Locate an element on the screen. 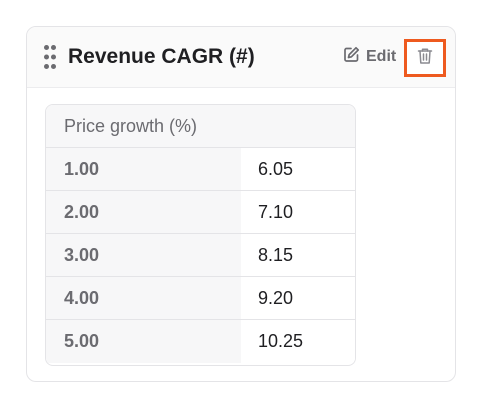  row-value: 10.25 is located at coordinates (298, 341).